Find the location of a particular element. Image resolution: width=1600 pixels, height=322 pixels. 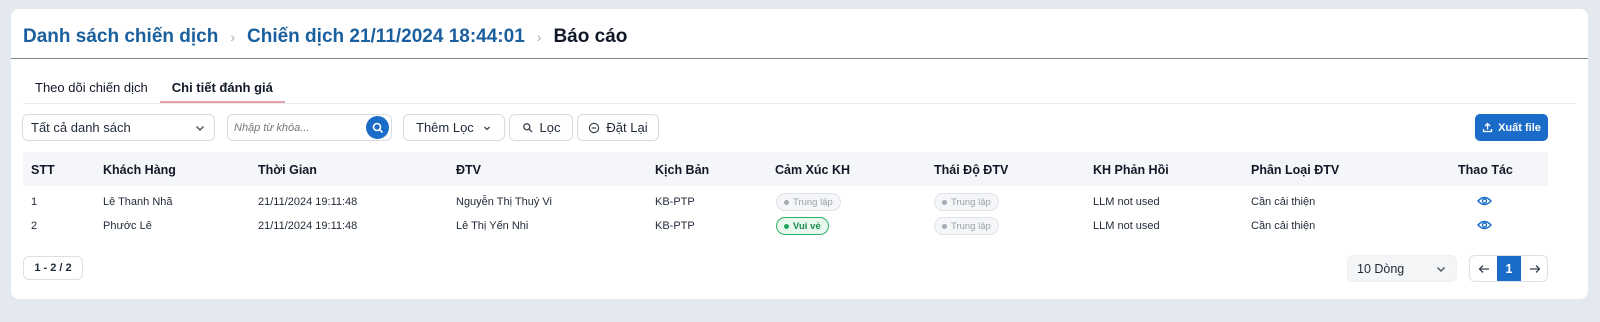

more-filter-label: Thêm Lọc is located at coordinates (445, 127).